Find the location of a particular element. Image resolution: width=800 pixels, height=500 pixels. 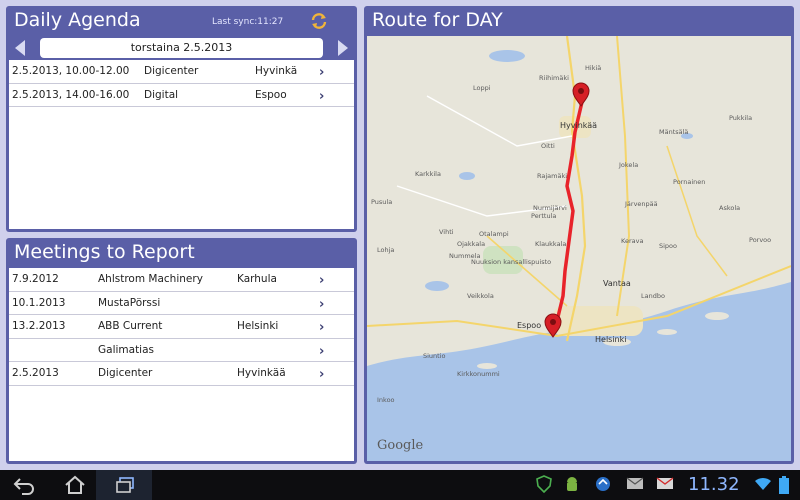

recent-apps-icon is located at coordinates (125, 485).